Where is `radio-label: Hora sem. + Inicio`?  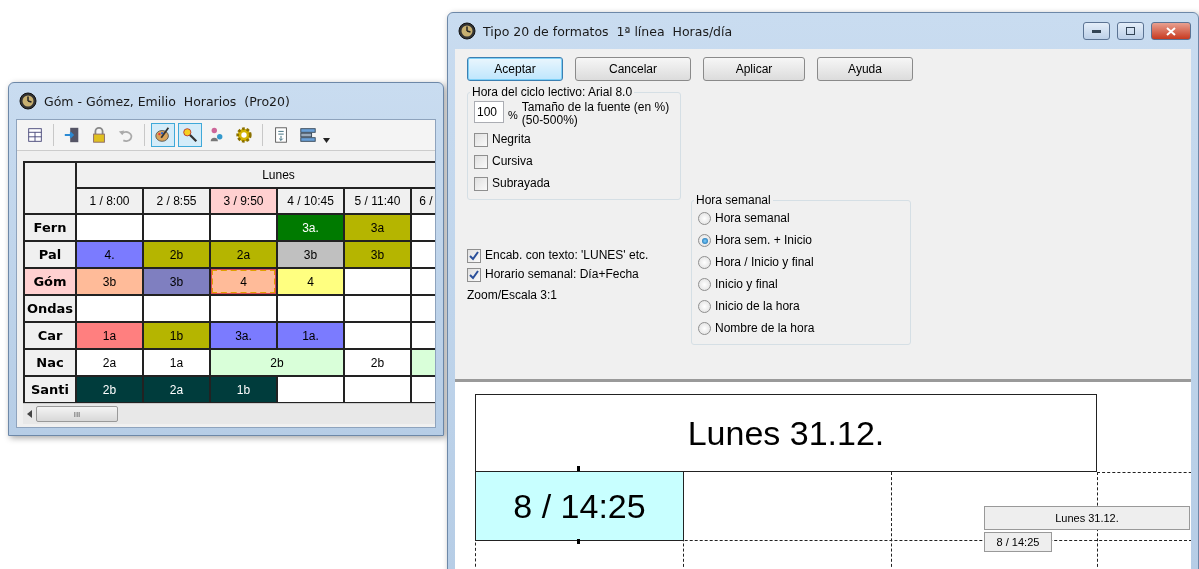
radio-label: Hora sem. + Inicio is located at coordinates (764, 240).